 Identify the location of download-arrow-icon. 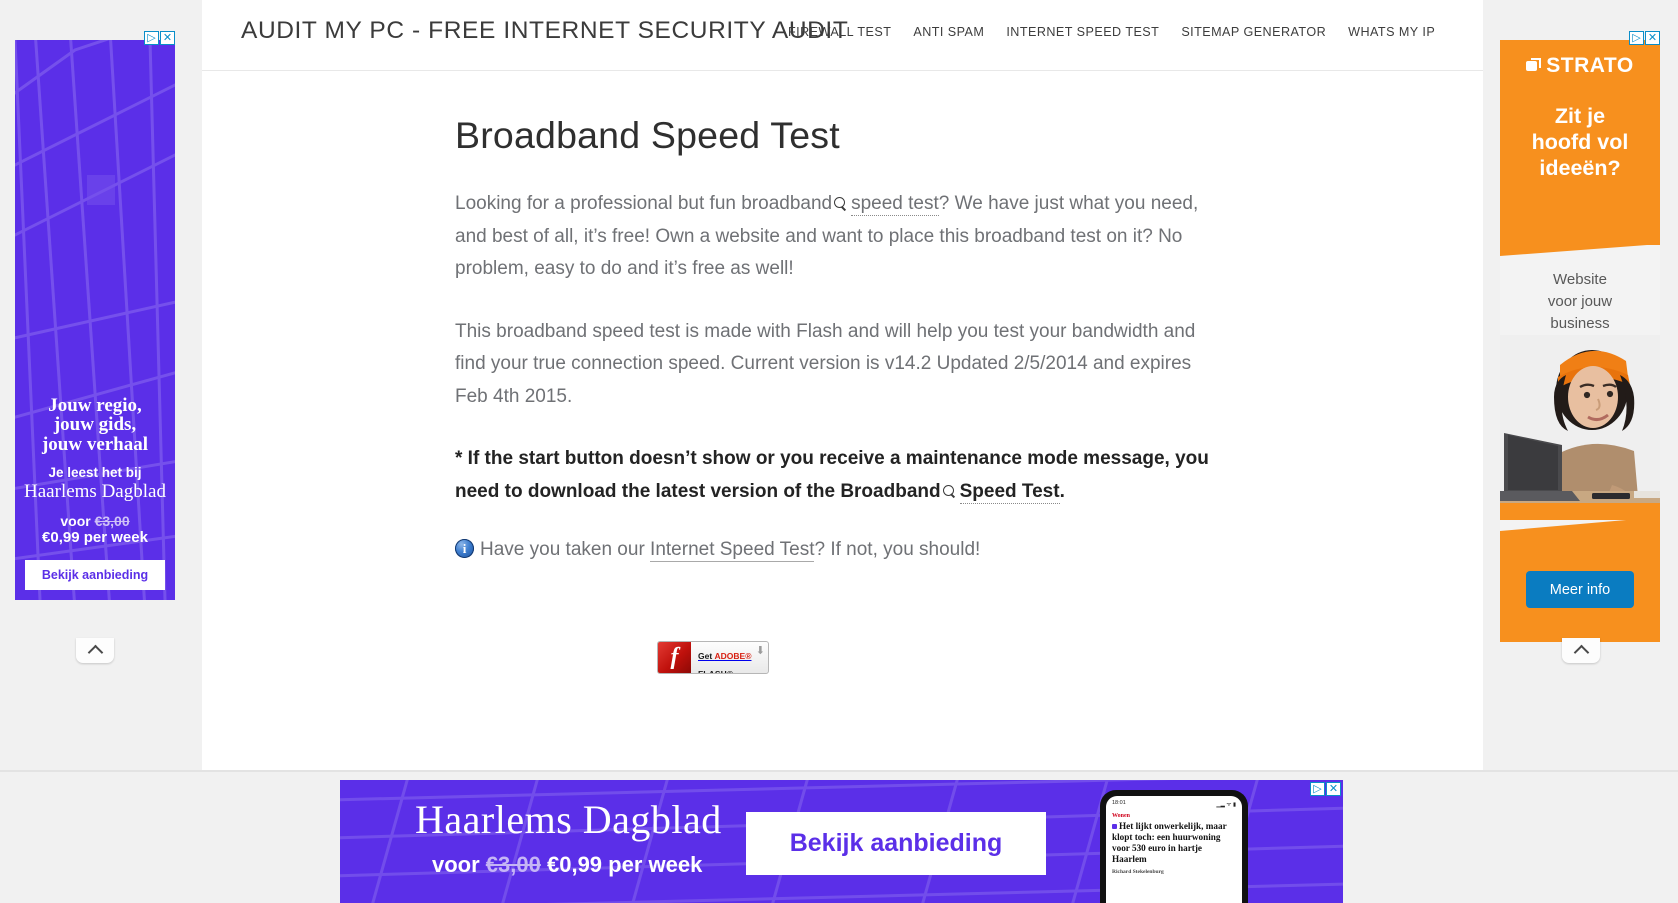
(761, 657).